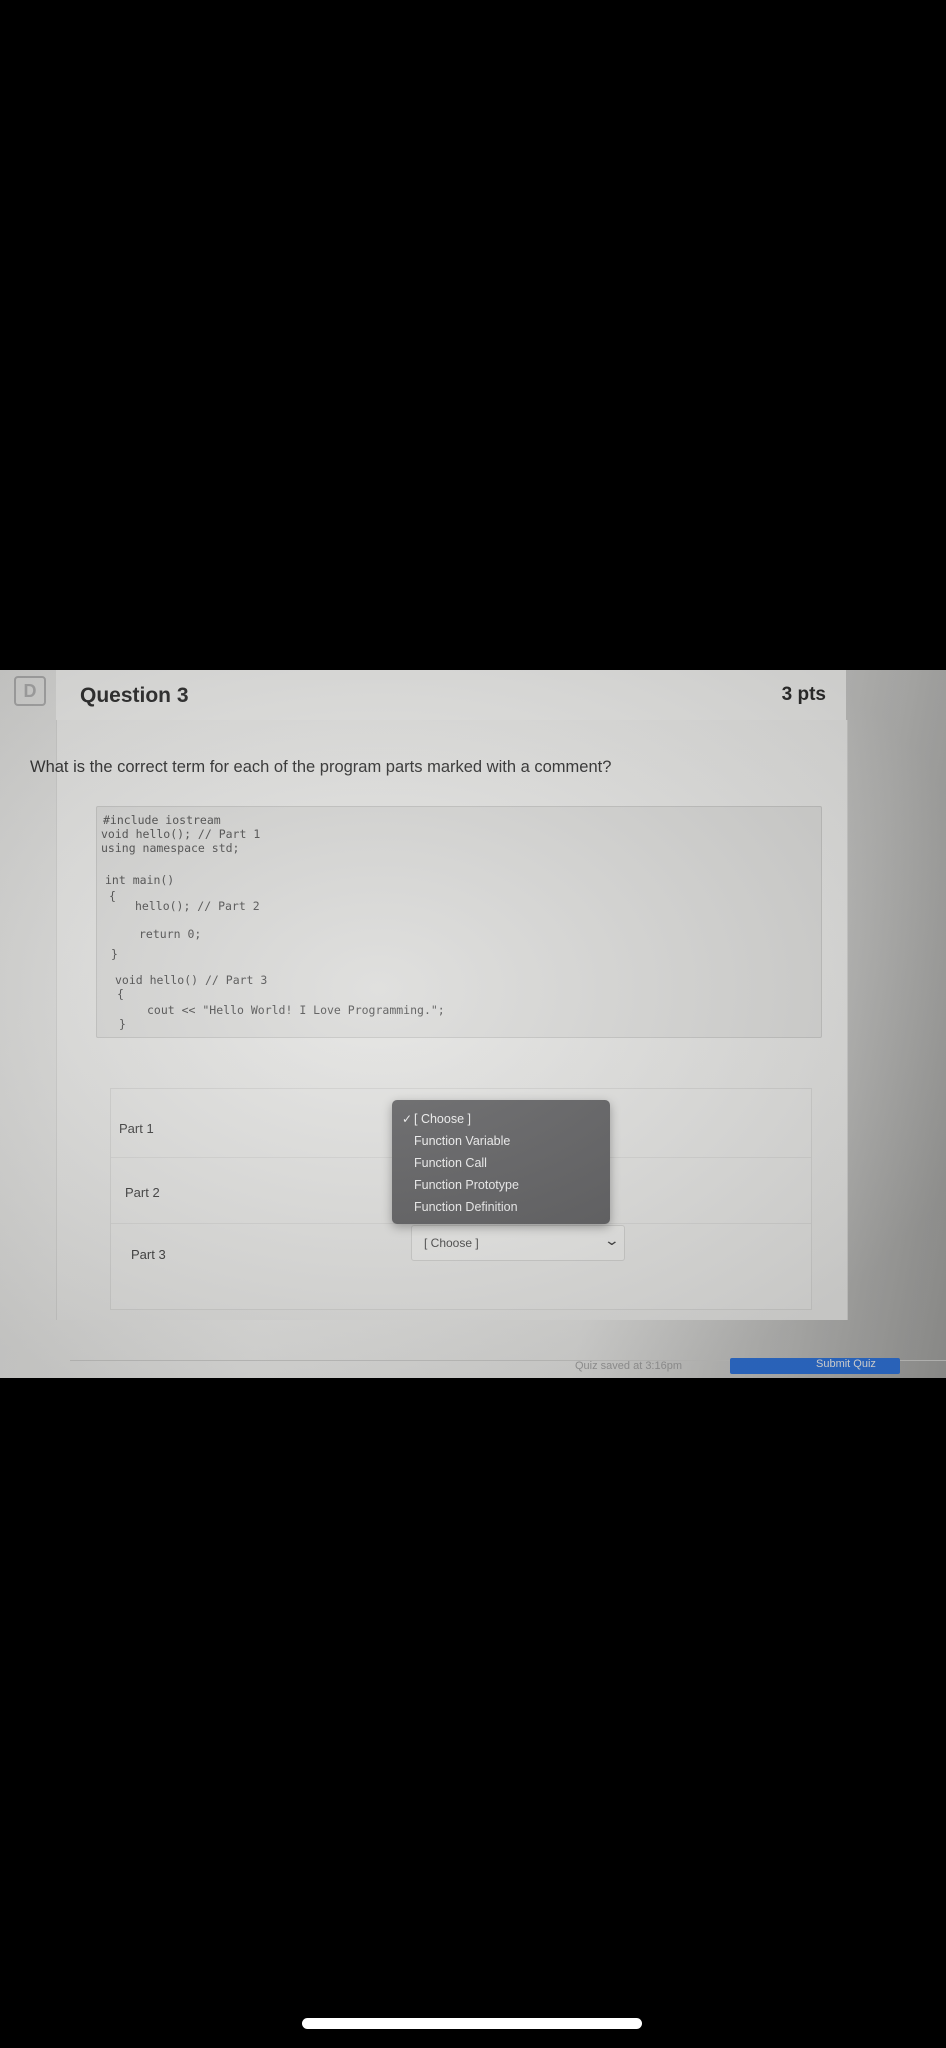  Describe the element at coordinates (803, 694) in the screenshot. I see `question-points: 3 pts` at that location.